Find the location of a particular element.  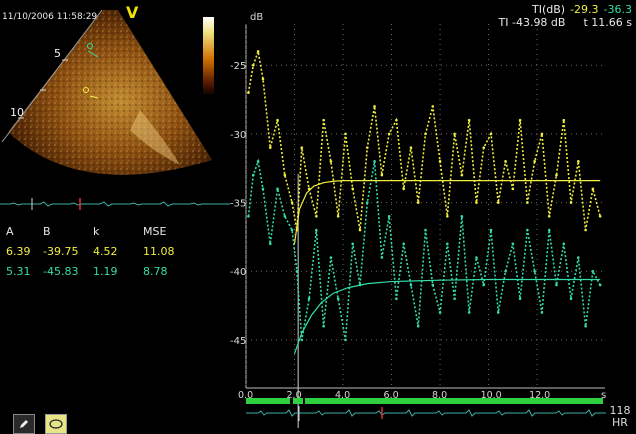

y-tick-label: -30 is located at coordinates (238, 135).